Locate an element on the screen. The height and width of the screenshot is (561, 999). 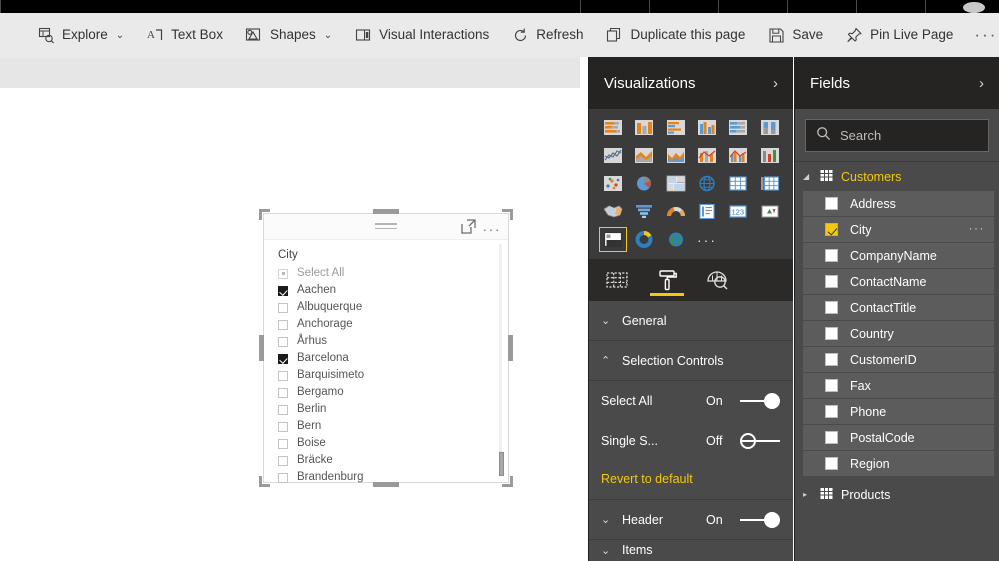
line-chart-icon is located at coordinates (613, 155).